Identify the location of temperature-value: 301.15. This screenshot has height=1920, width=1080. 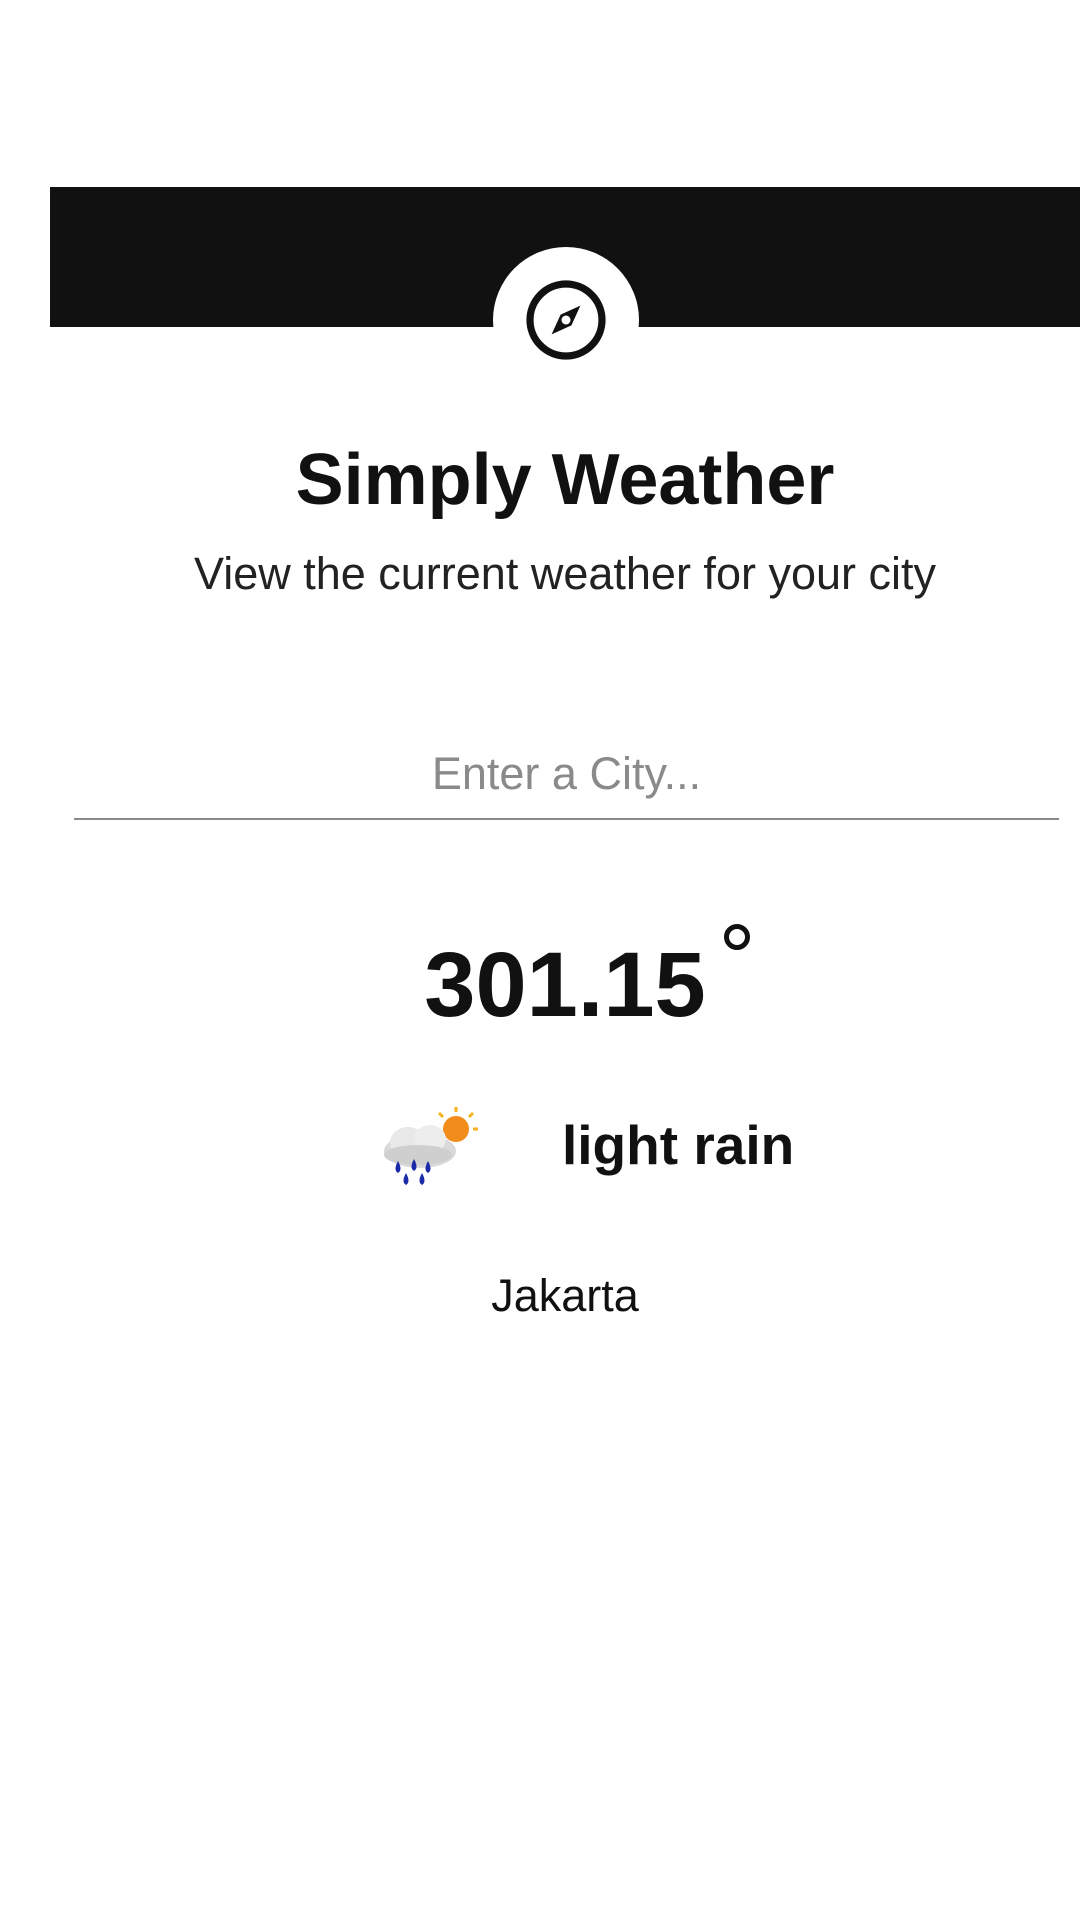
(565, 985).